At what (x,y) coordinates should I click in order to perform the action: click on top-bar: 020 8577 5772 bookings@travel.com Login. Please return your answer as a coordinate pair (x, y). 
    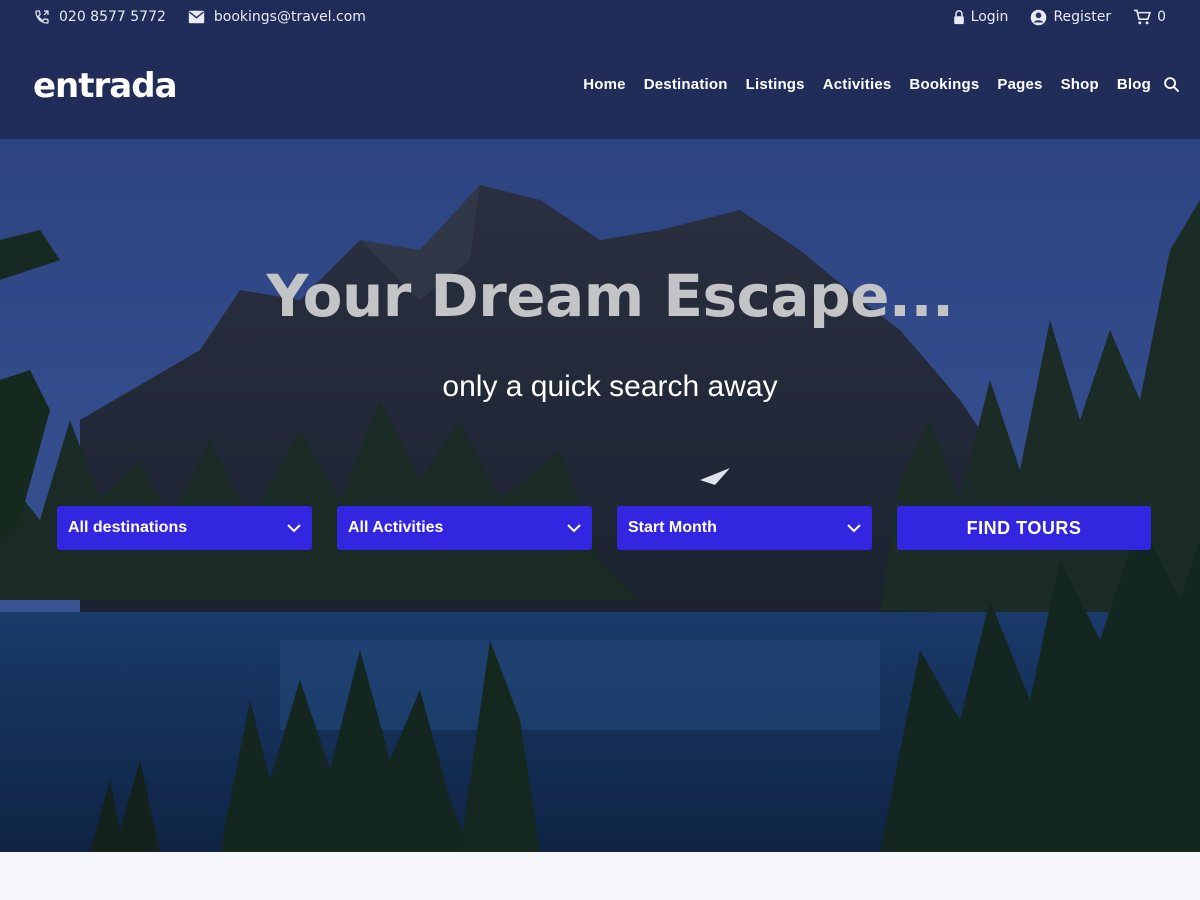
    Looking at the image, I should click on (600, 17).